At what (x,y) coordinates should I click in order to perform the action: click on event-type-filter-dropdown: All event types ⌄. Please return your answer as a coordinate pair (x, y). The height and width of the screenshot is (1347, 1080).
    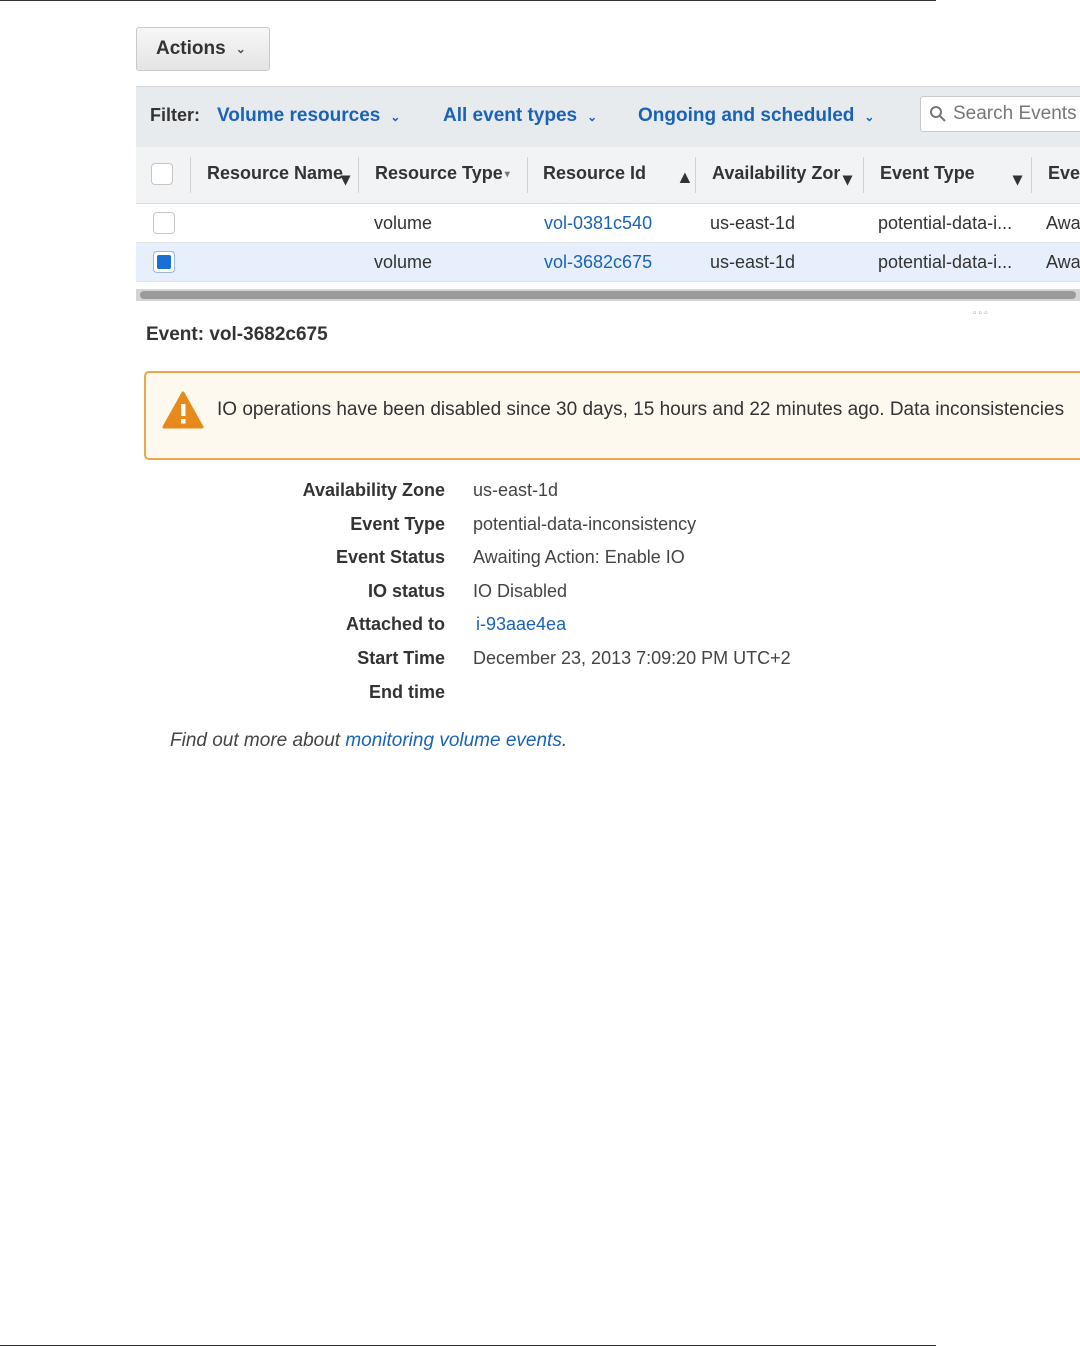
    Looking at the image, I should click on (520, 116).